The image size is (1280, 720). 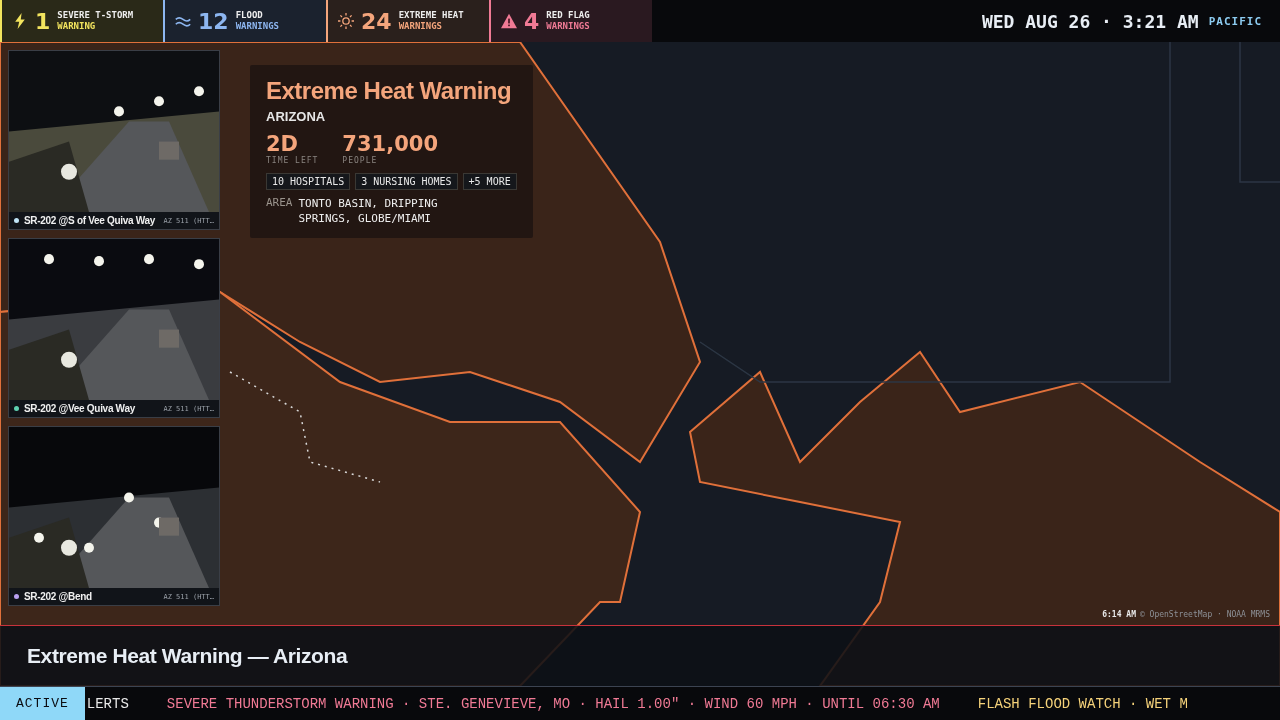 I want to click on alert-count: 4, so click(x=532, y=21).